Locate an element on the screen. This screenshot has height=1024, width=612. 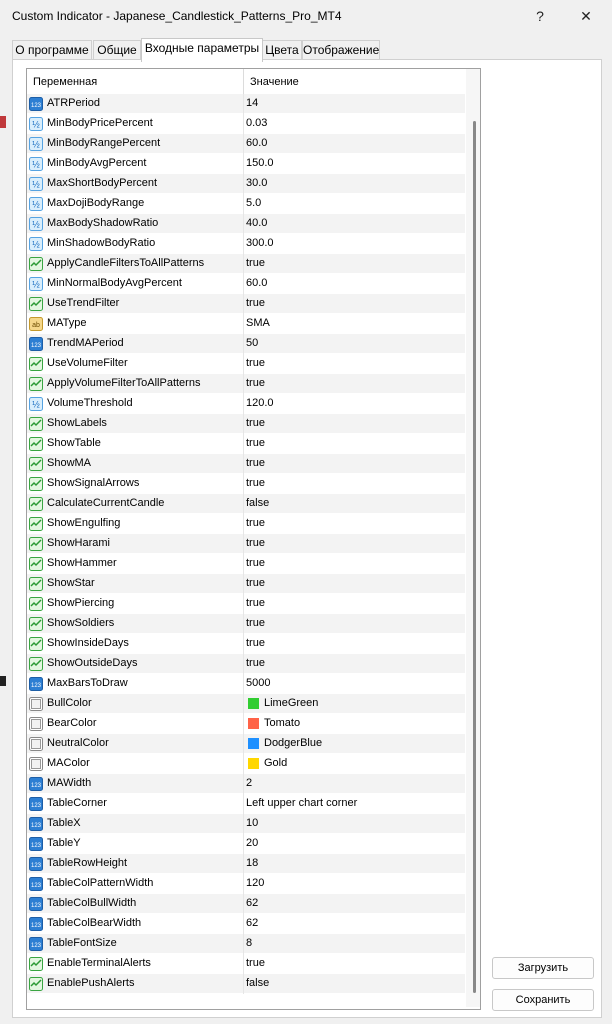
parameter-value: 14 is located at coordinates (252, 103).